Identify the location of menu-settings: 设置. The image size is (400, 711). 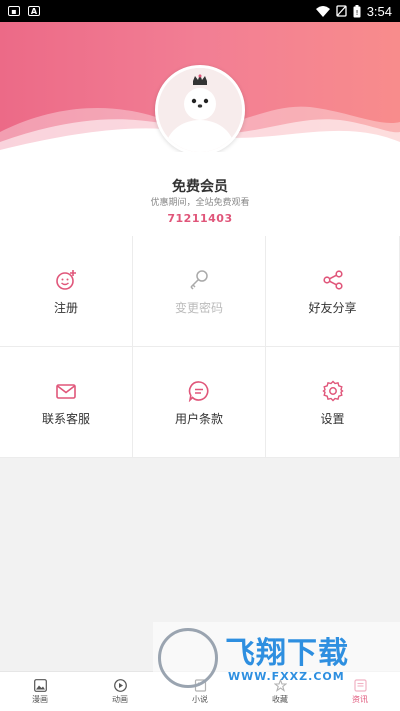
(333, 402).